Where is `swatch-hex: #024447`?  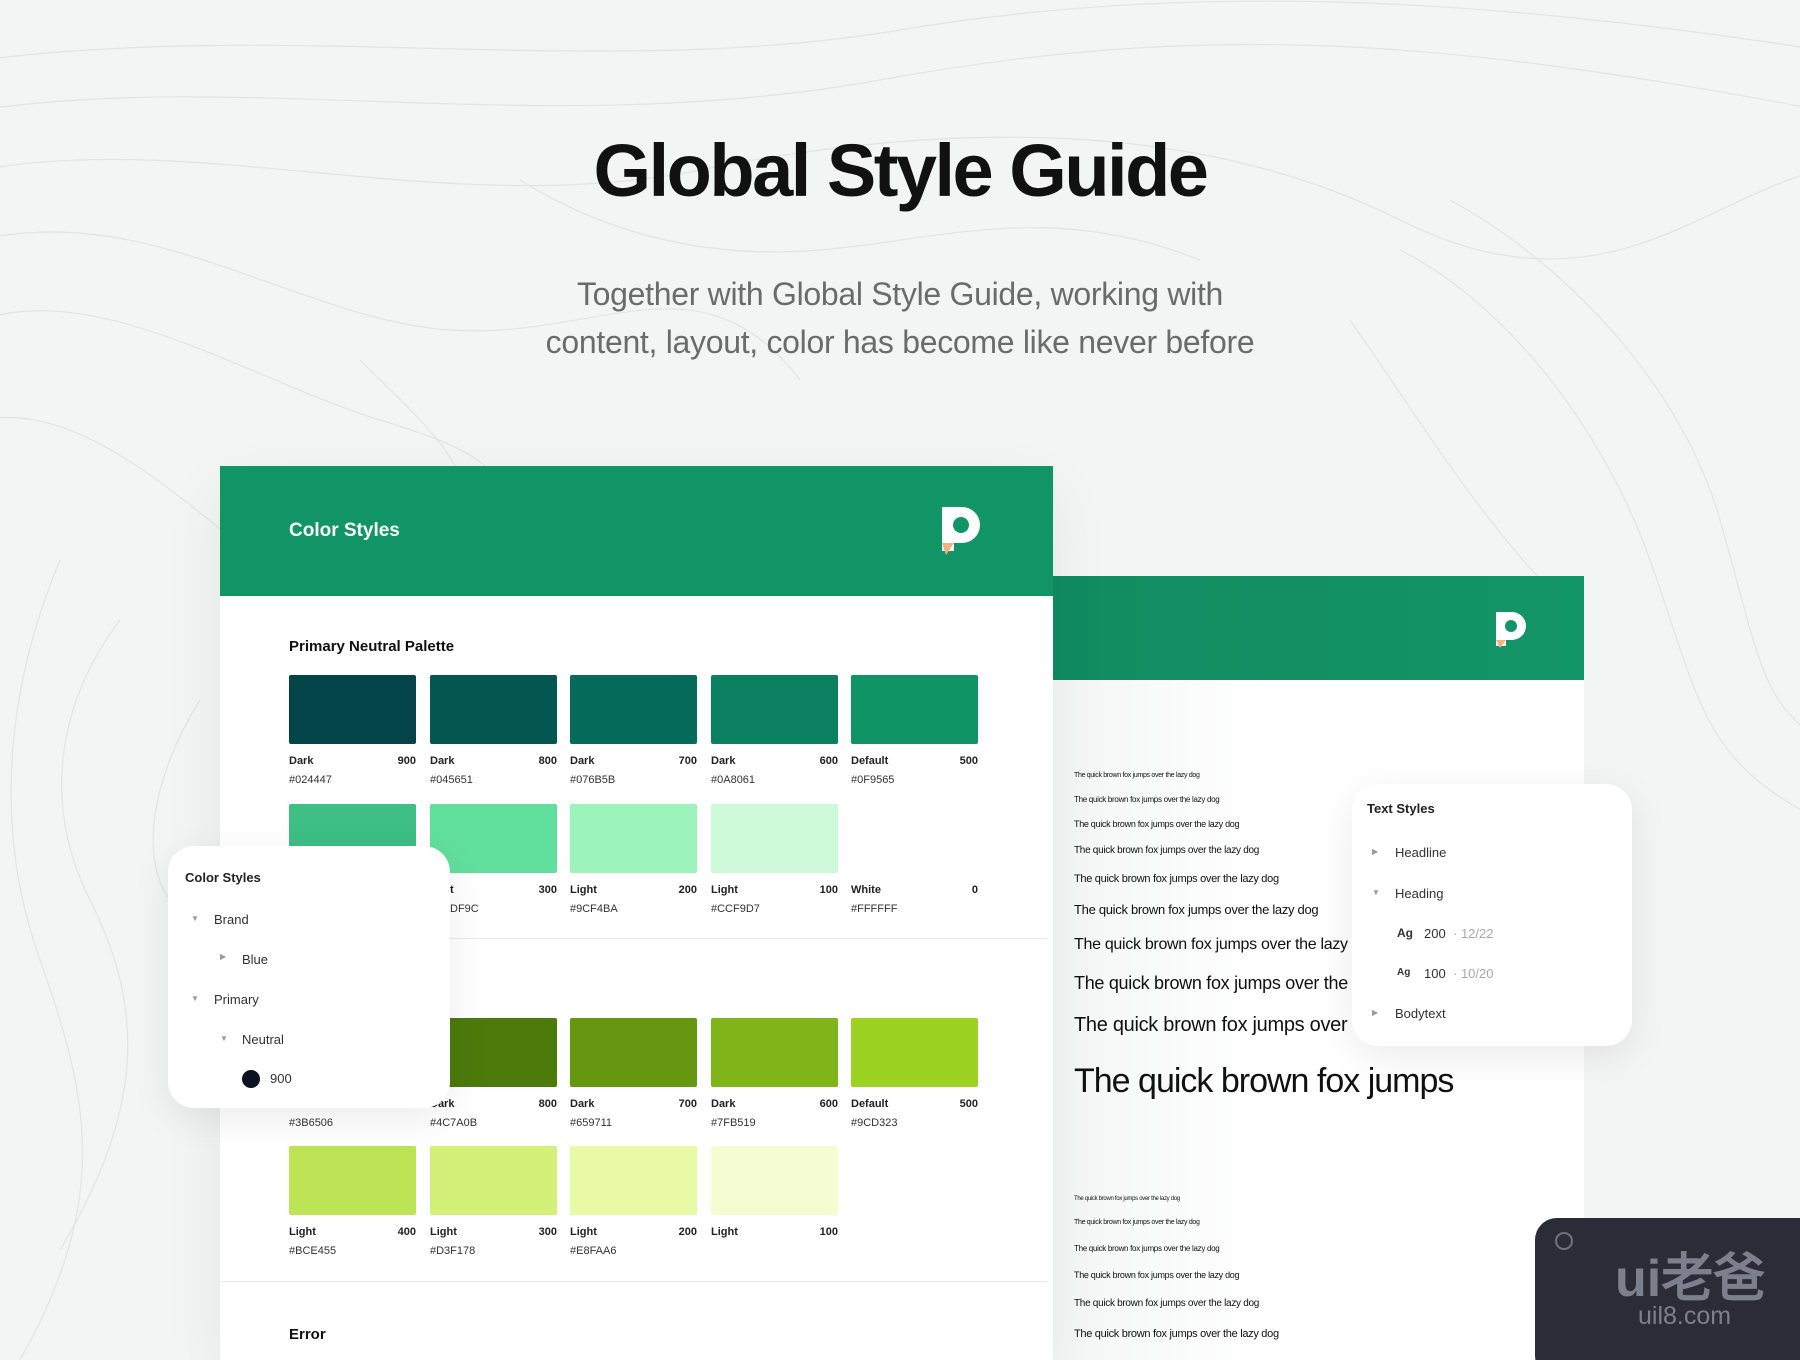 swatch-hex: #024447 is located at coordinates (310, 780).